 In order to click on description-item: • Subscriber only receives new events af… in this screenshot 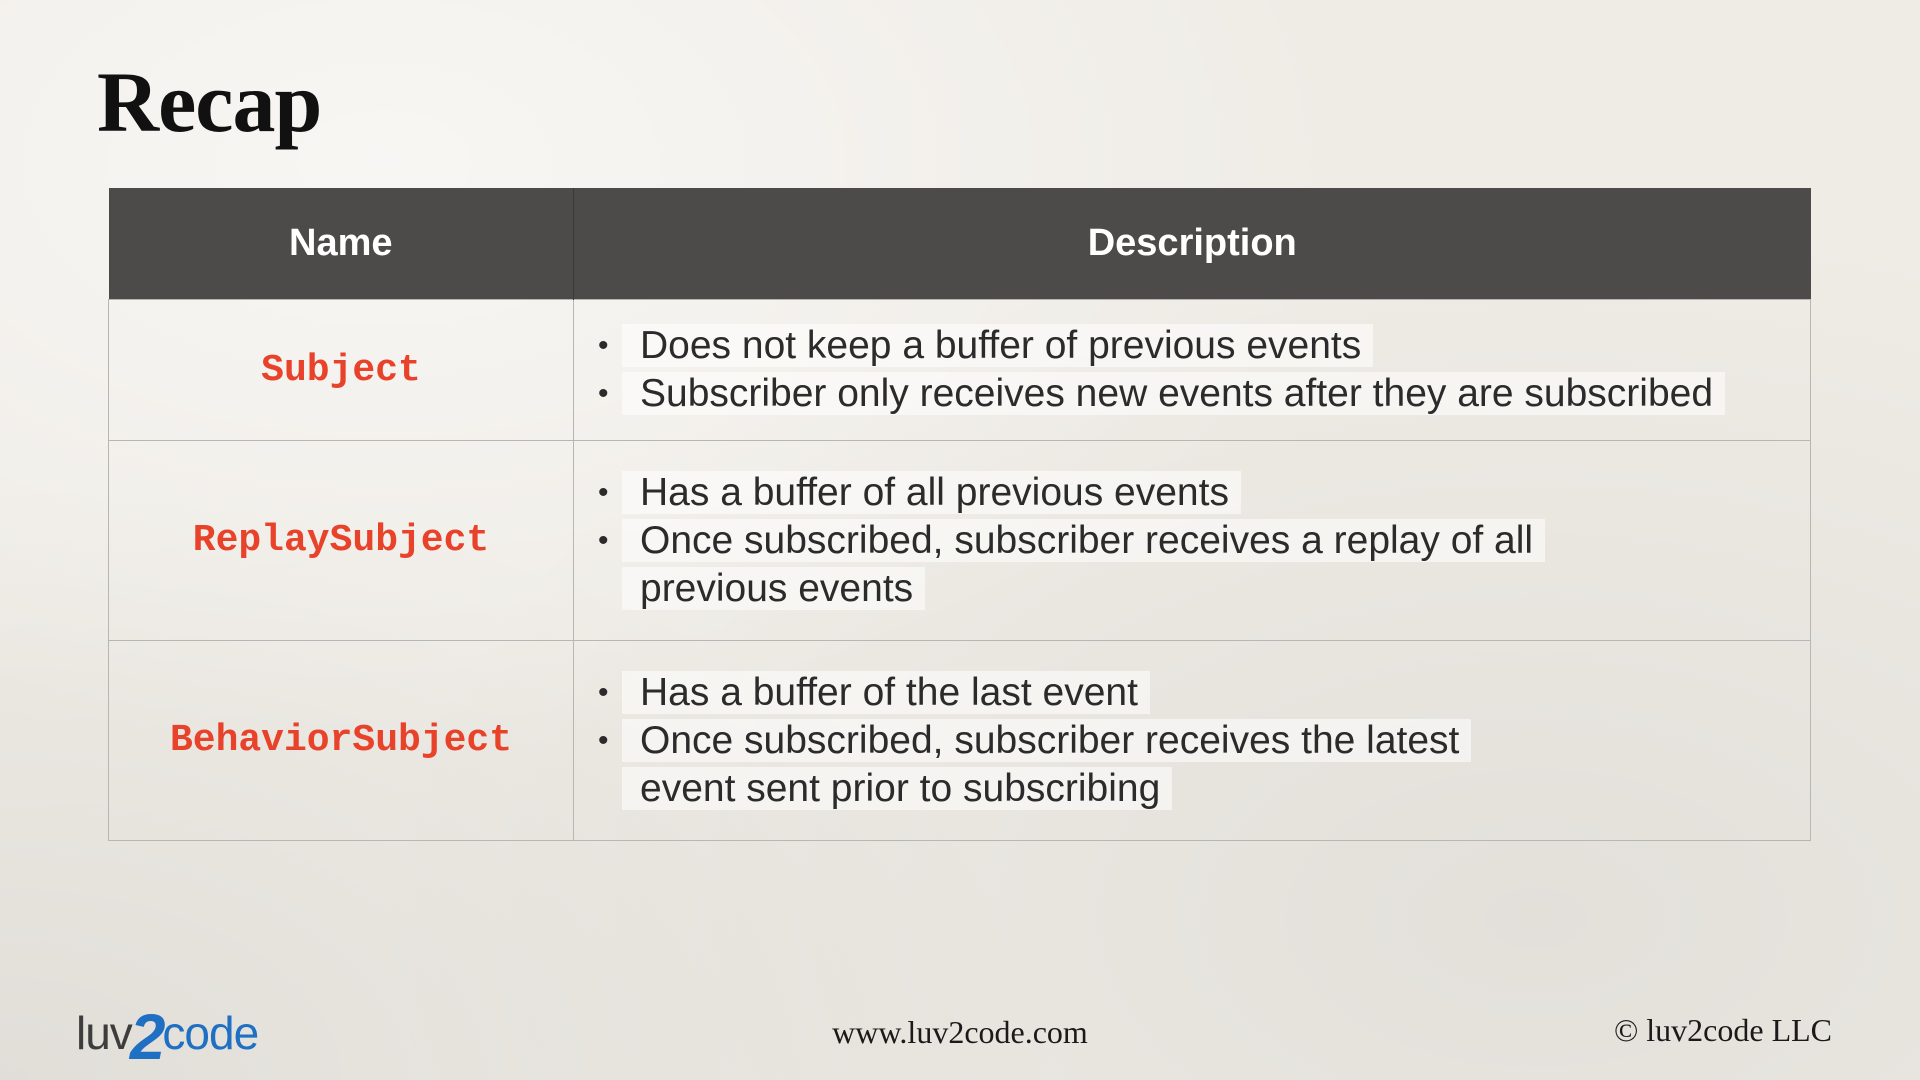, I will do `click(1204, 394)`.